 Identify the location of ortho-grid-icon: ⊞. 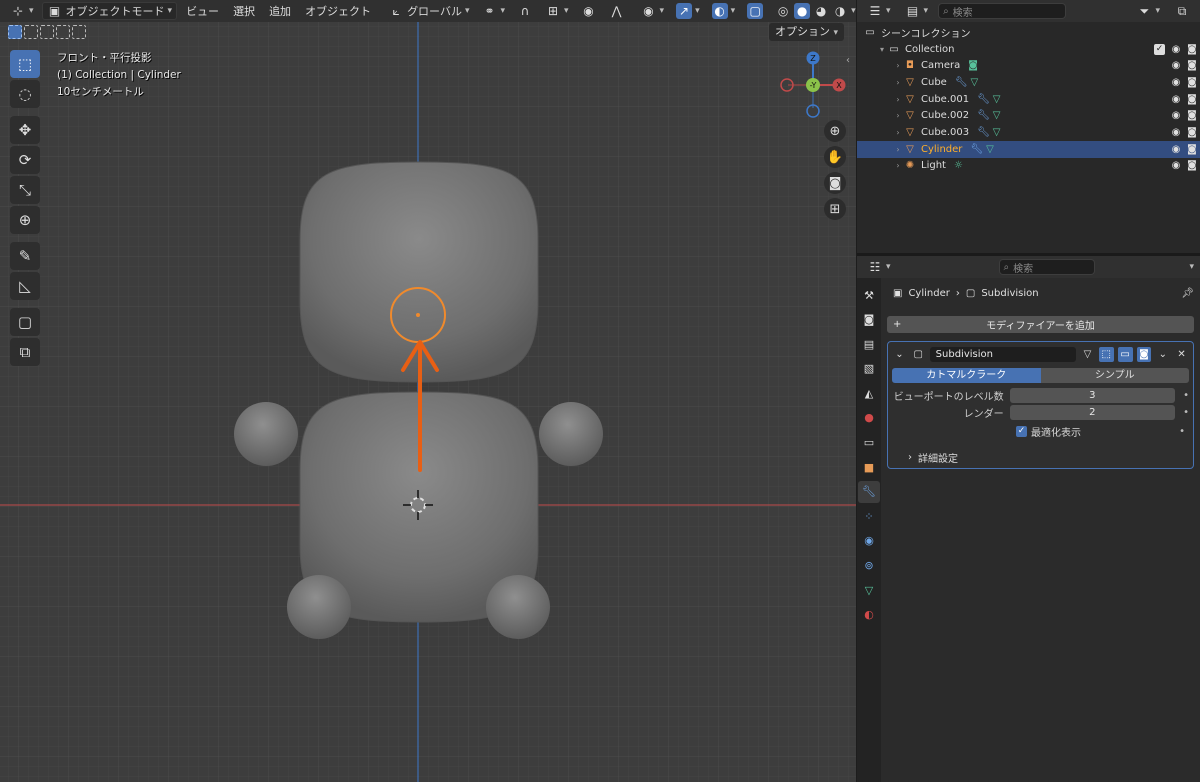
(835, 209).